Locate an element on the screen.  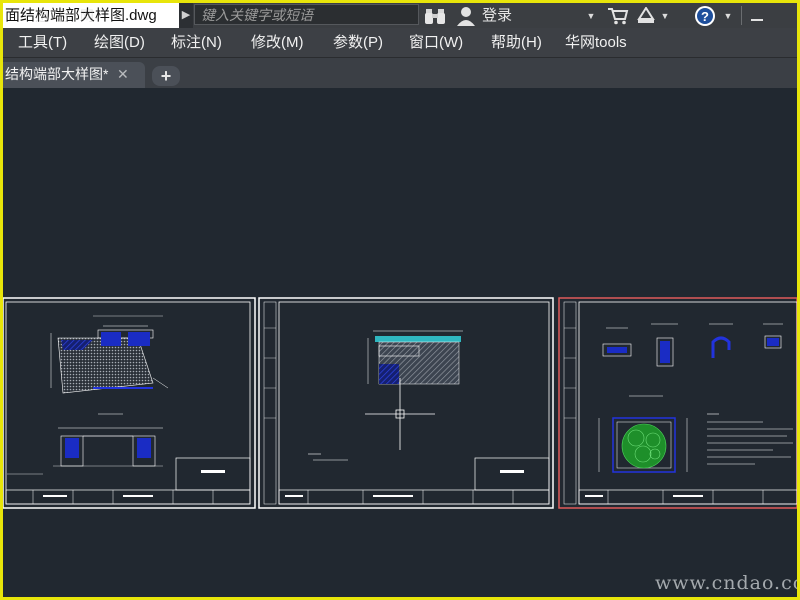
login-dropdown-icon: ▼ is located at coordinates (591, 15).